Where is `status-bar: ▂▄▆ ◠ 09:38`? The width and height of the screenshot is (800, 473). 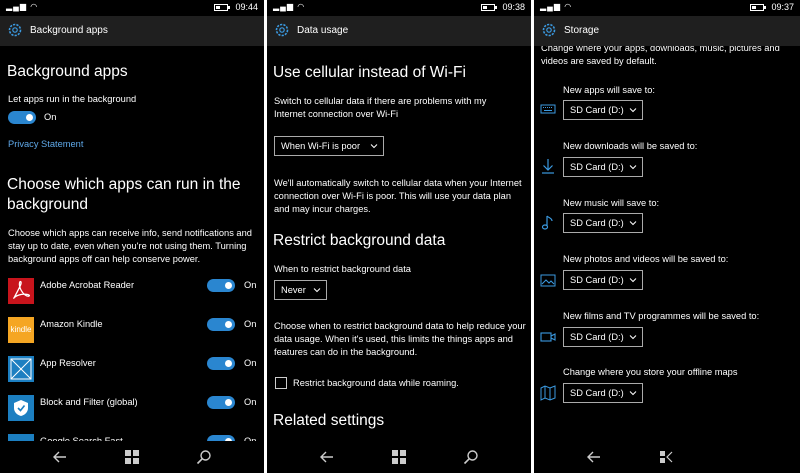 status-bar: ▂▄▆ ◠ 09:38 is located at coordinates (399, 8).